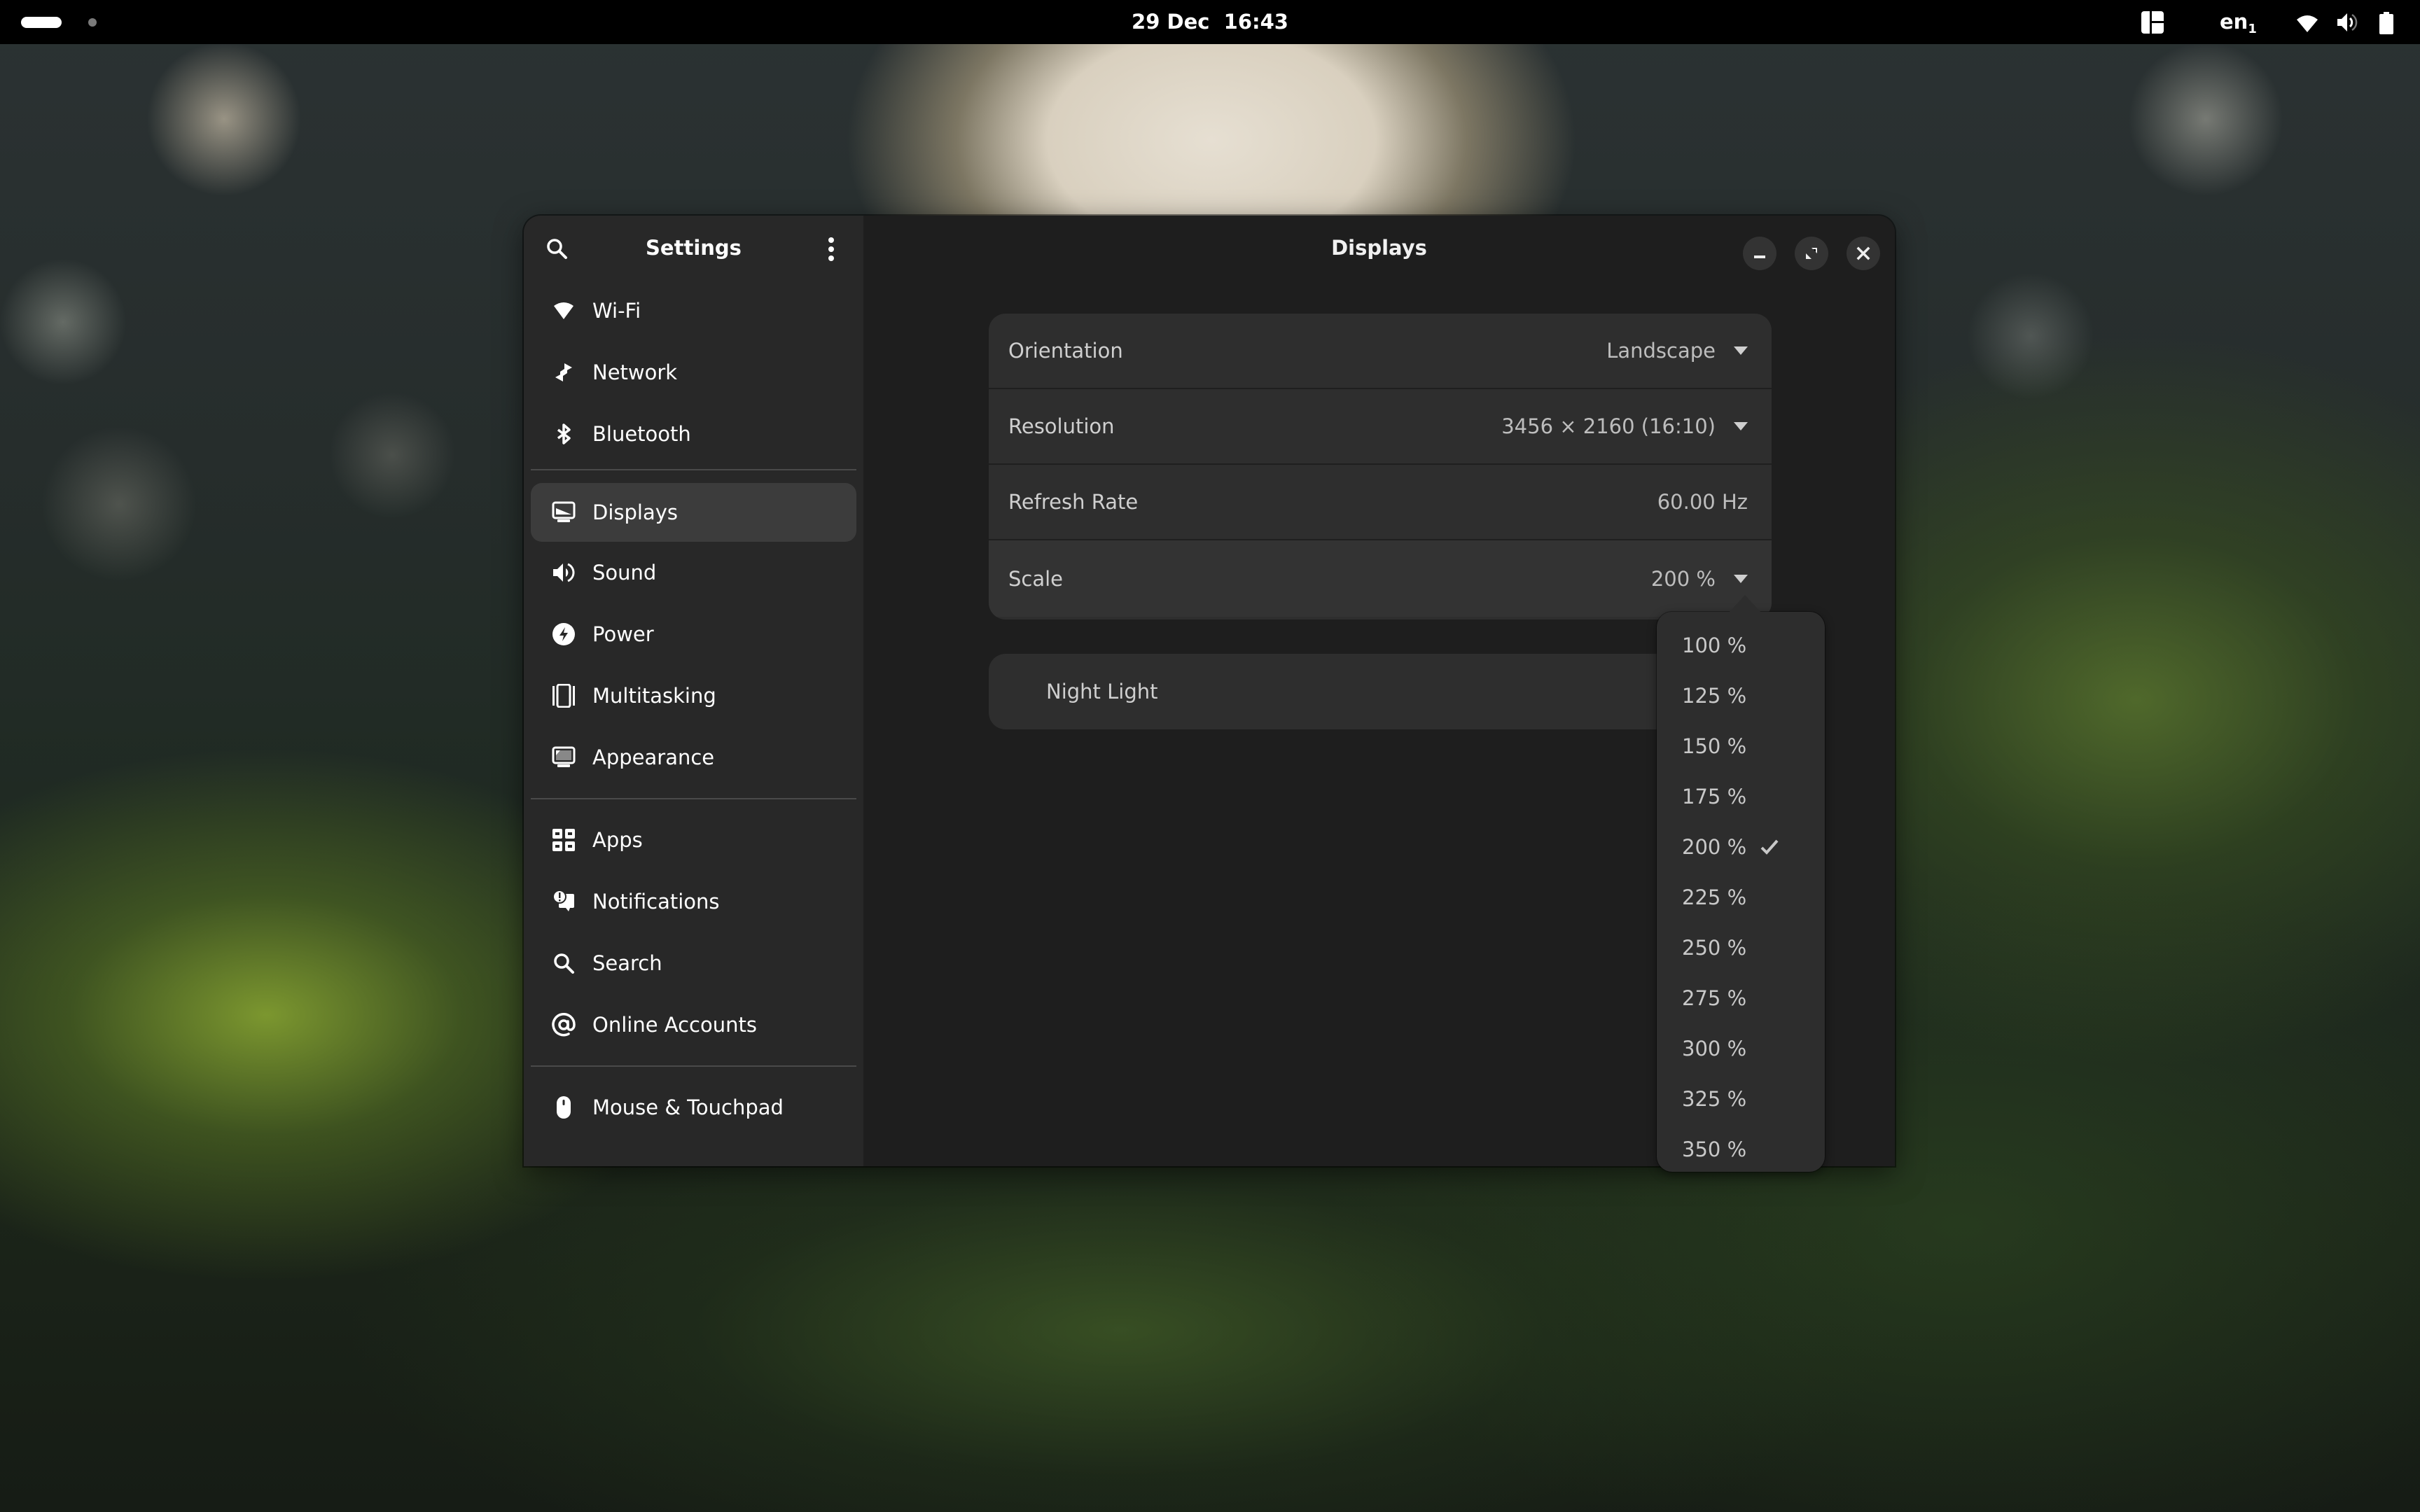 The height and width of the screenshot is (1512, 2420). Describe the element at coordinates (1714, 847) in the screenshot. I see `scale-option-label: 200 %` at that location.